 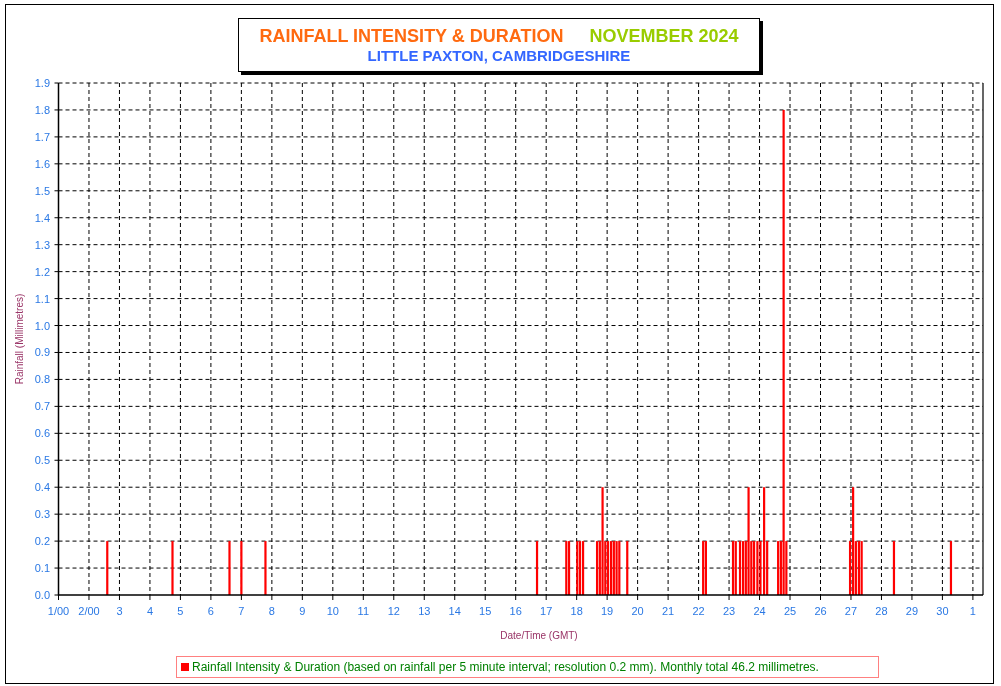 I want to click on x-tick-label: 24, so click(x=759, y=611).